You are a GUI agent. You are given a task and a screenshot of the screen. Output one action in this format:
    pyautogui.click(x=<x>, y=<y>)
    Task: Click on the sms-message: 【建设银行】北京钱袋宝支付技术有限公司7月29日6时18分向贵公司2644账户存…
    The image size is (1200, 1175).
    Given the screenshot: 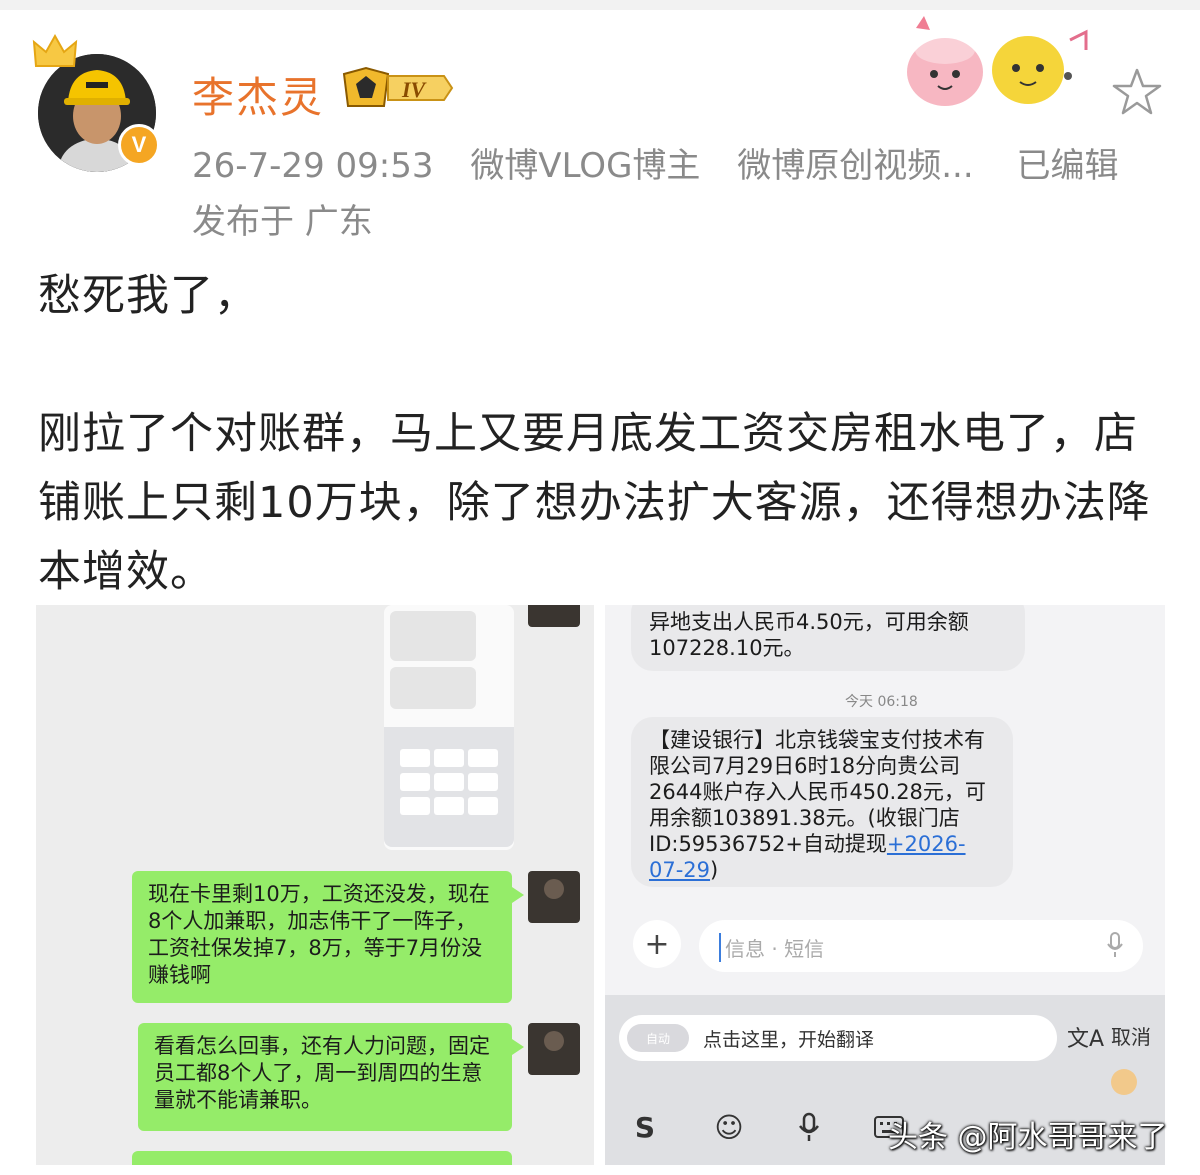 What is the action you would take?
    pyautogui.click(x=822, y=802)
    